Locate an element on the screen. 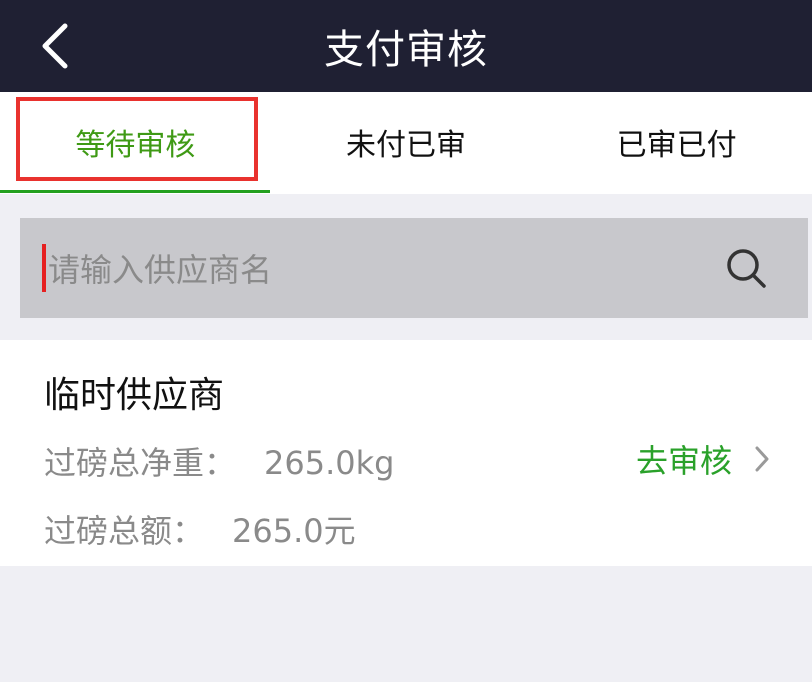 The width and height of the screenshot is (812, 682). search-icon is located at coordinates (746, 268).